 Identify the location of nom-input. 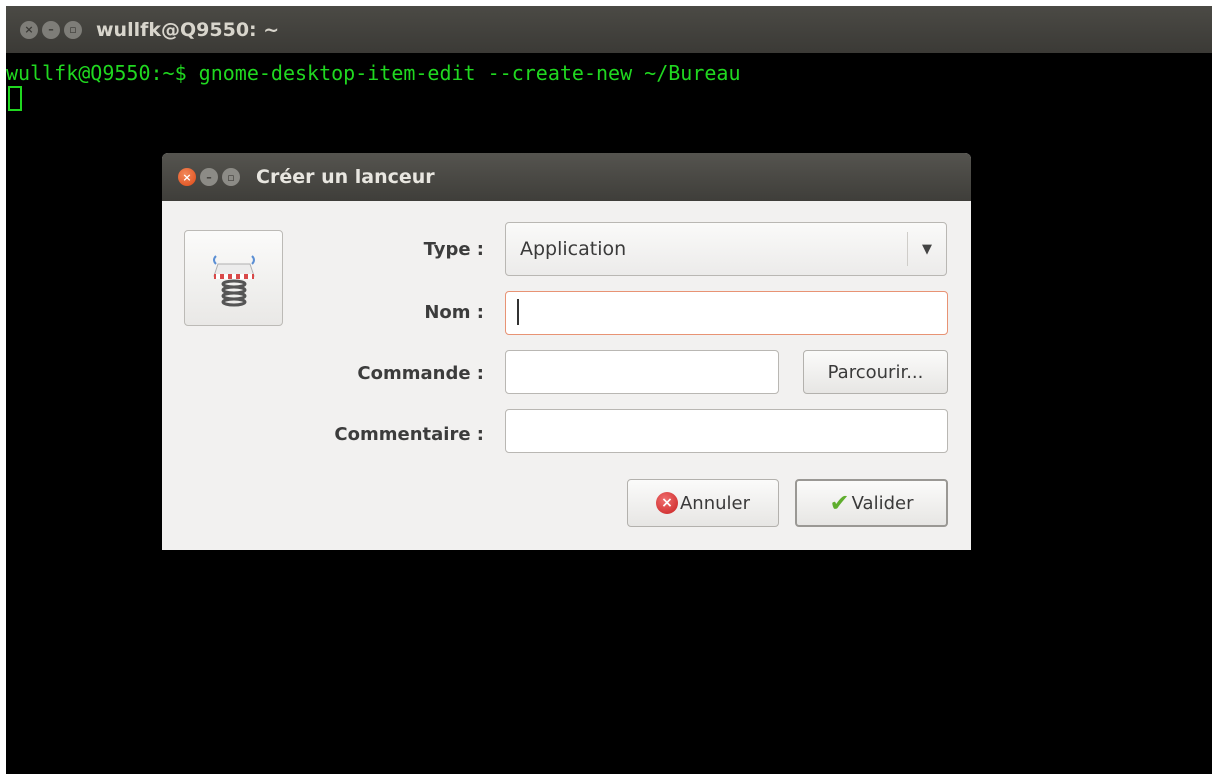
(726, 313).